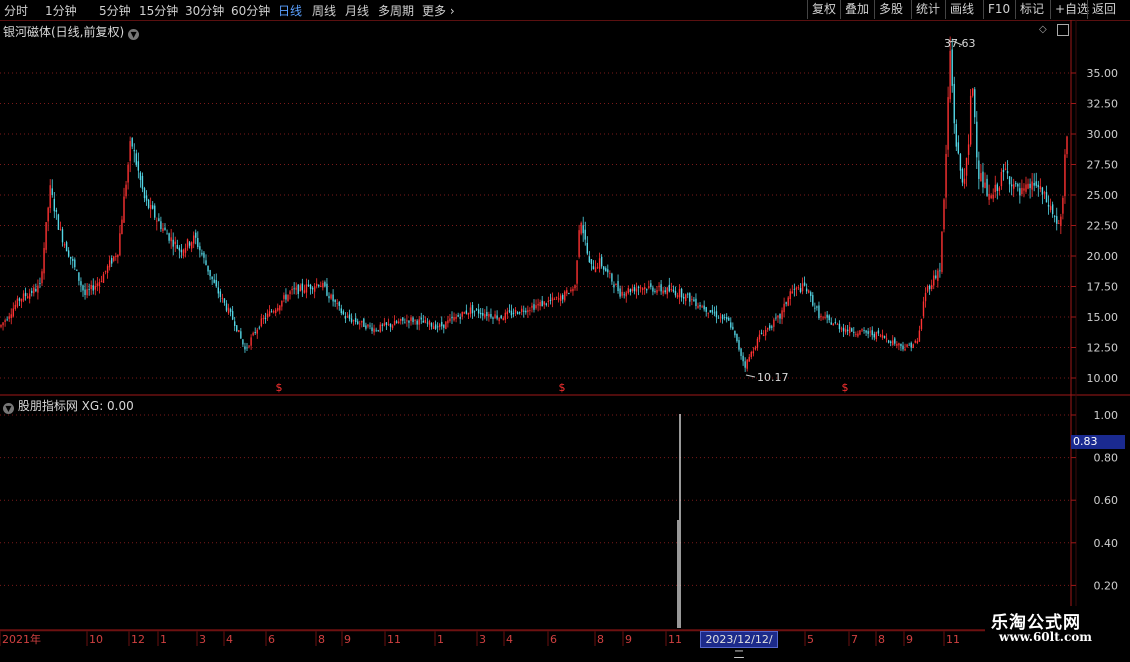 The height and width of the screenshot is (662, 1130). I want to click on indicator-value-label: XG: 0.00, so click(107, 406).